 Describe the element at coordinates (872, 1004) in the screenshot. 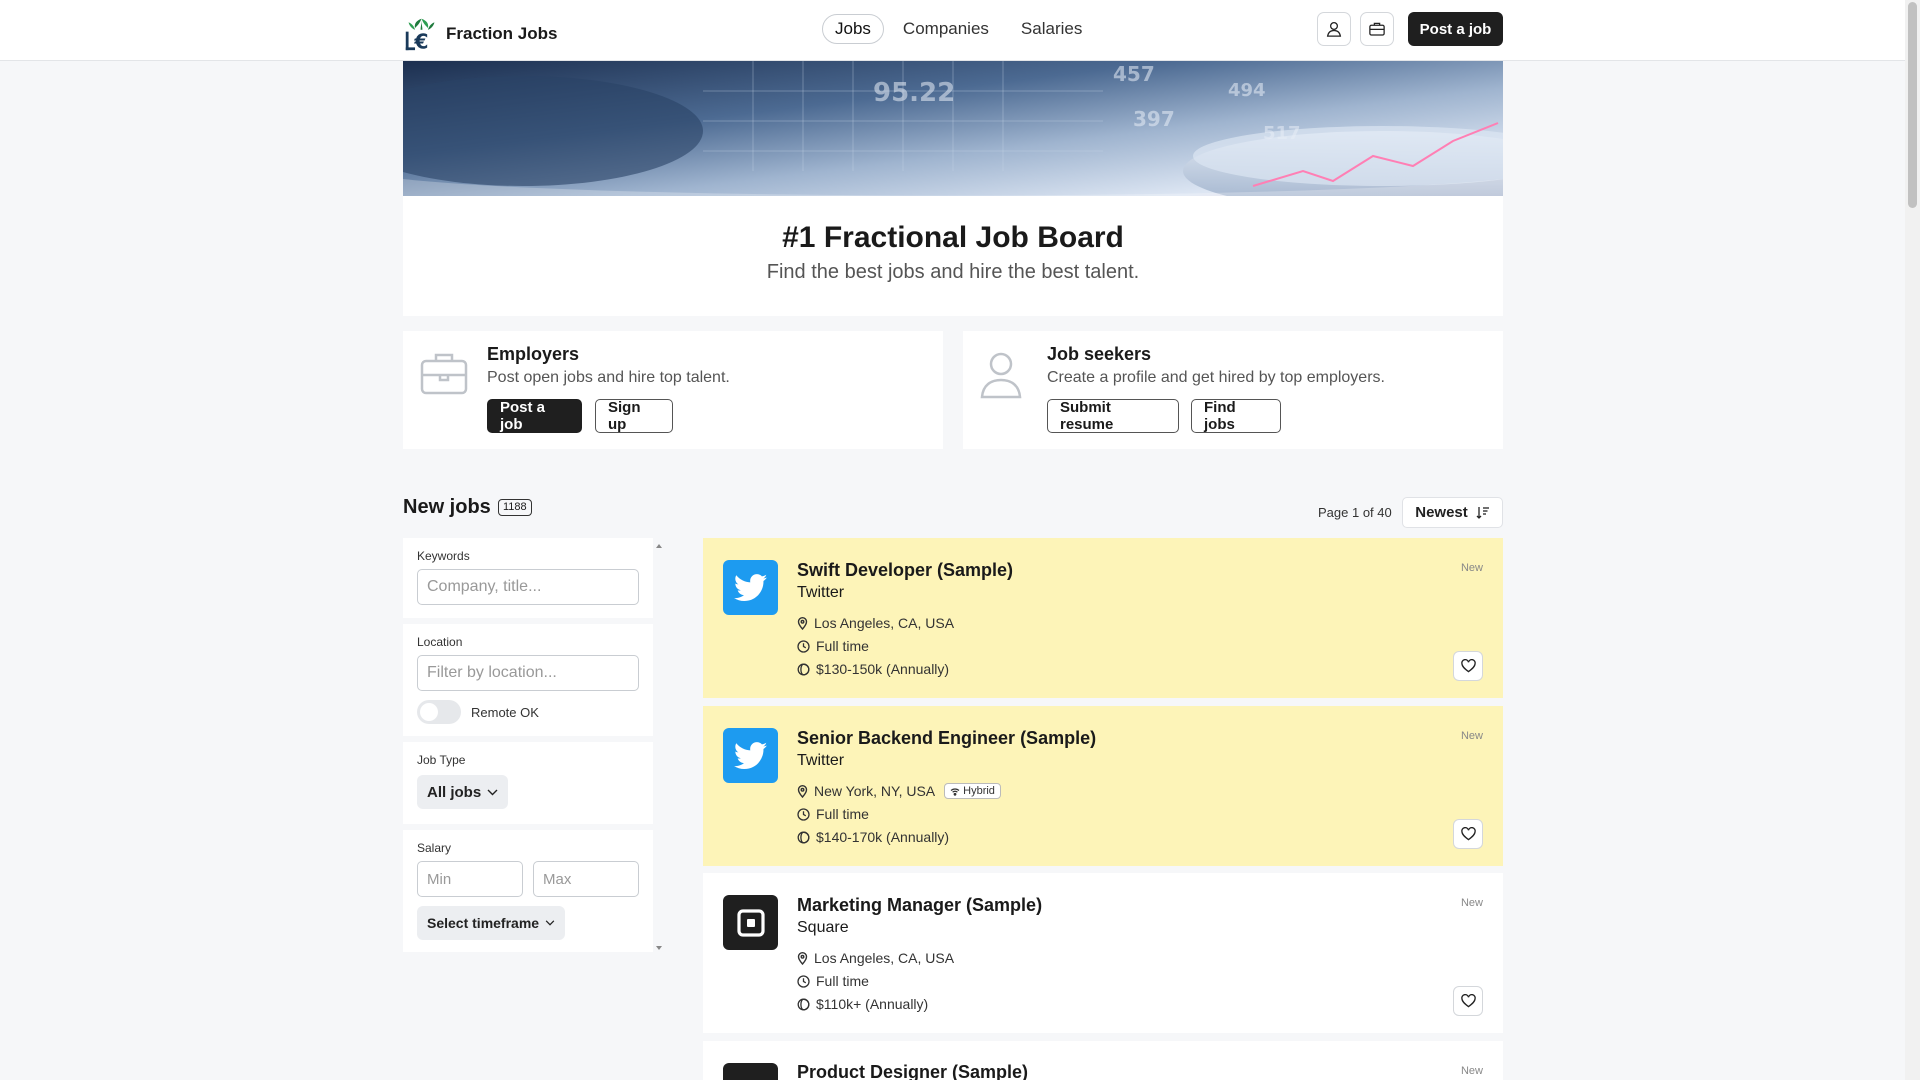

I see `job-salary: $110k+ (Annually)` at that location.